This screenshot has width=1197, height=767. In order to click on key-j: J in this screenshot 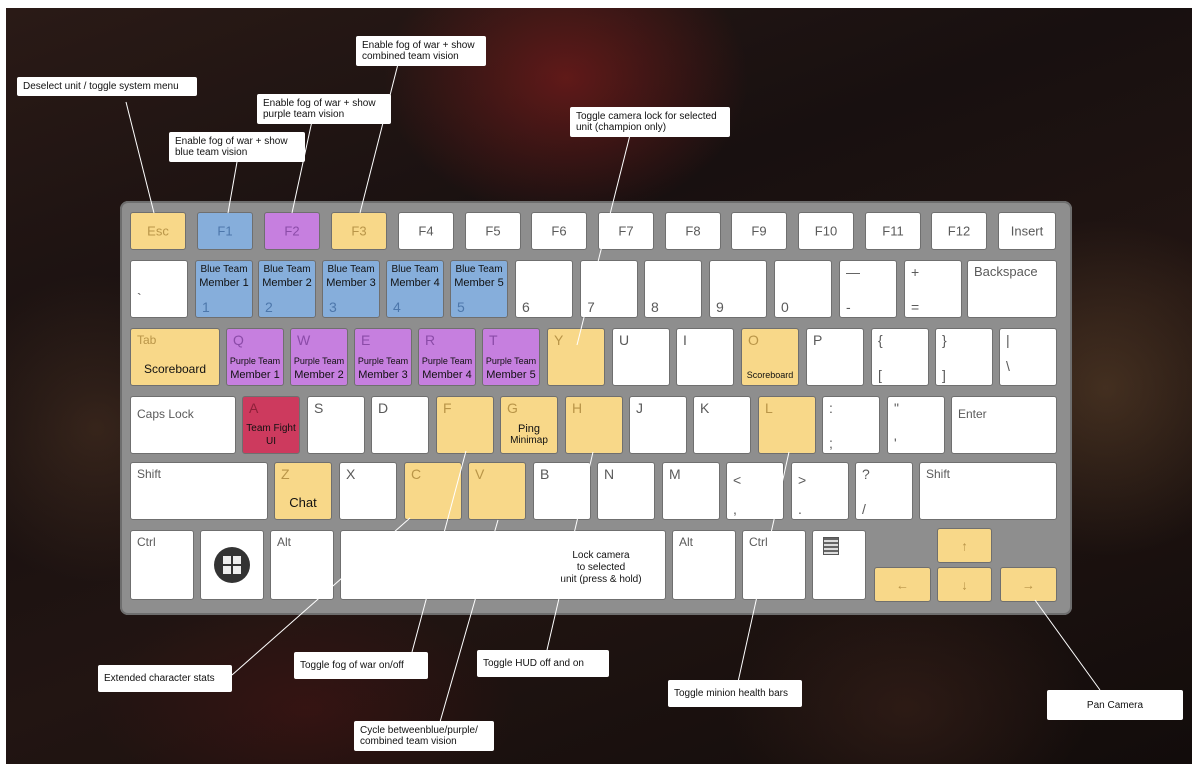, I will do `click(658, 425)`.